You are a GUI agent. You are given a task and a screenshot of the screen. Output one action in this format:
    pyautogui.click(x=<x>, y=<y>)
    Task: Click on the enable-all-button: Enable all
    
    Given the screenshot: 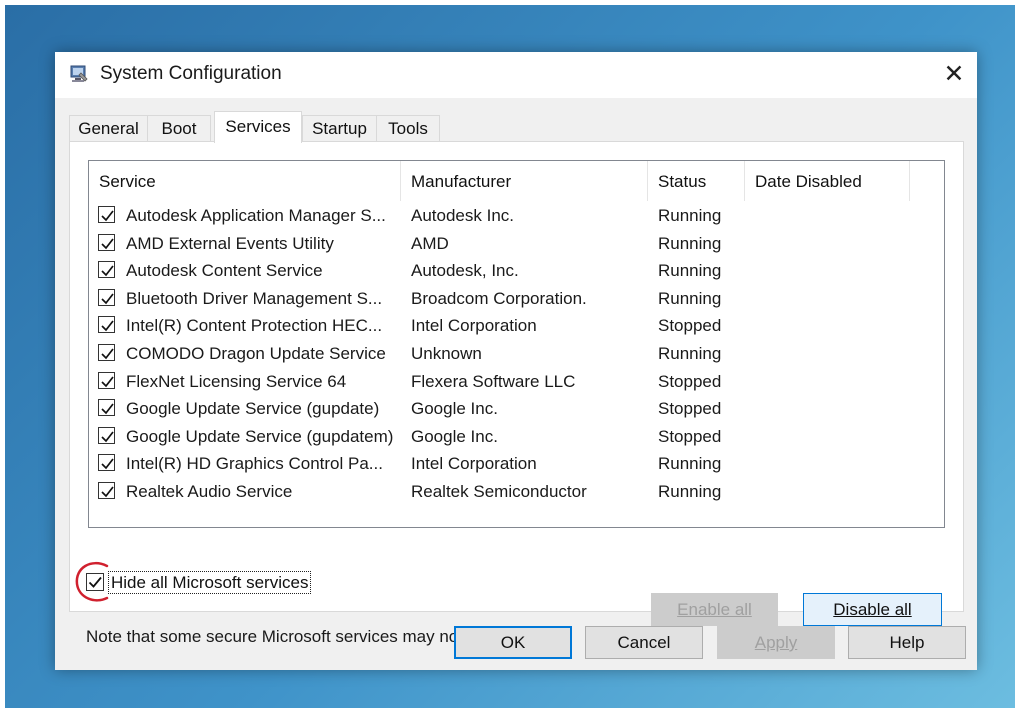 What is the action you would take?
    pyautogui.click(x=714, y=609)
    